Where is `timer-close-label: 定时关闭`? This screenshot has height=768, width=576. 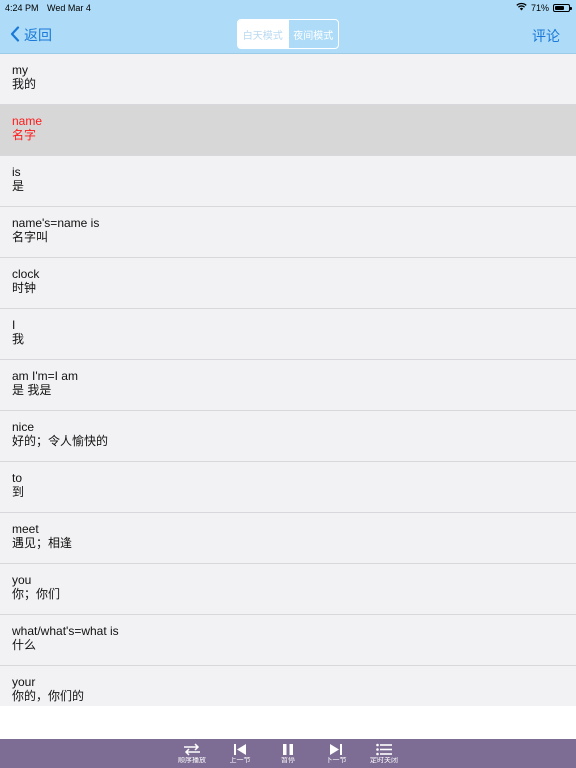 timer-close-label: 定时关闭 is located at coordinates (384, 760).